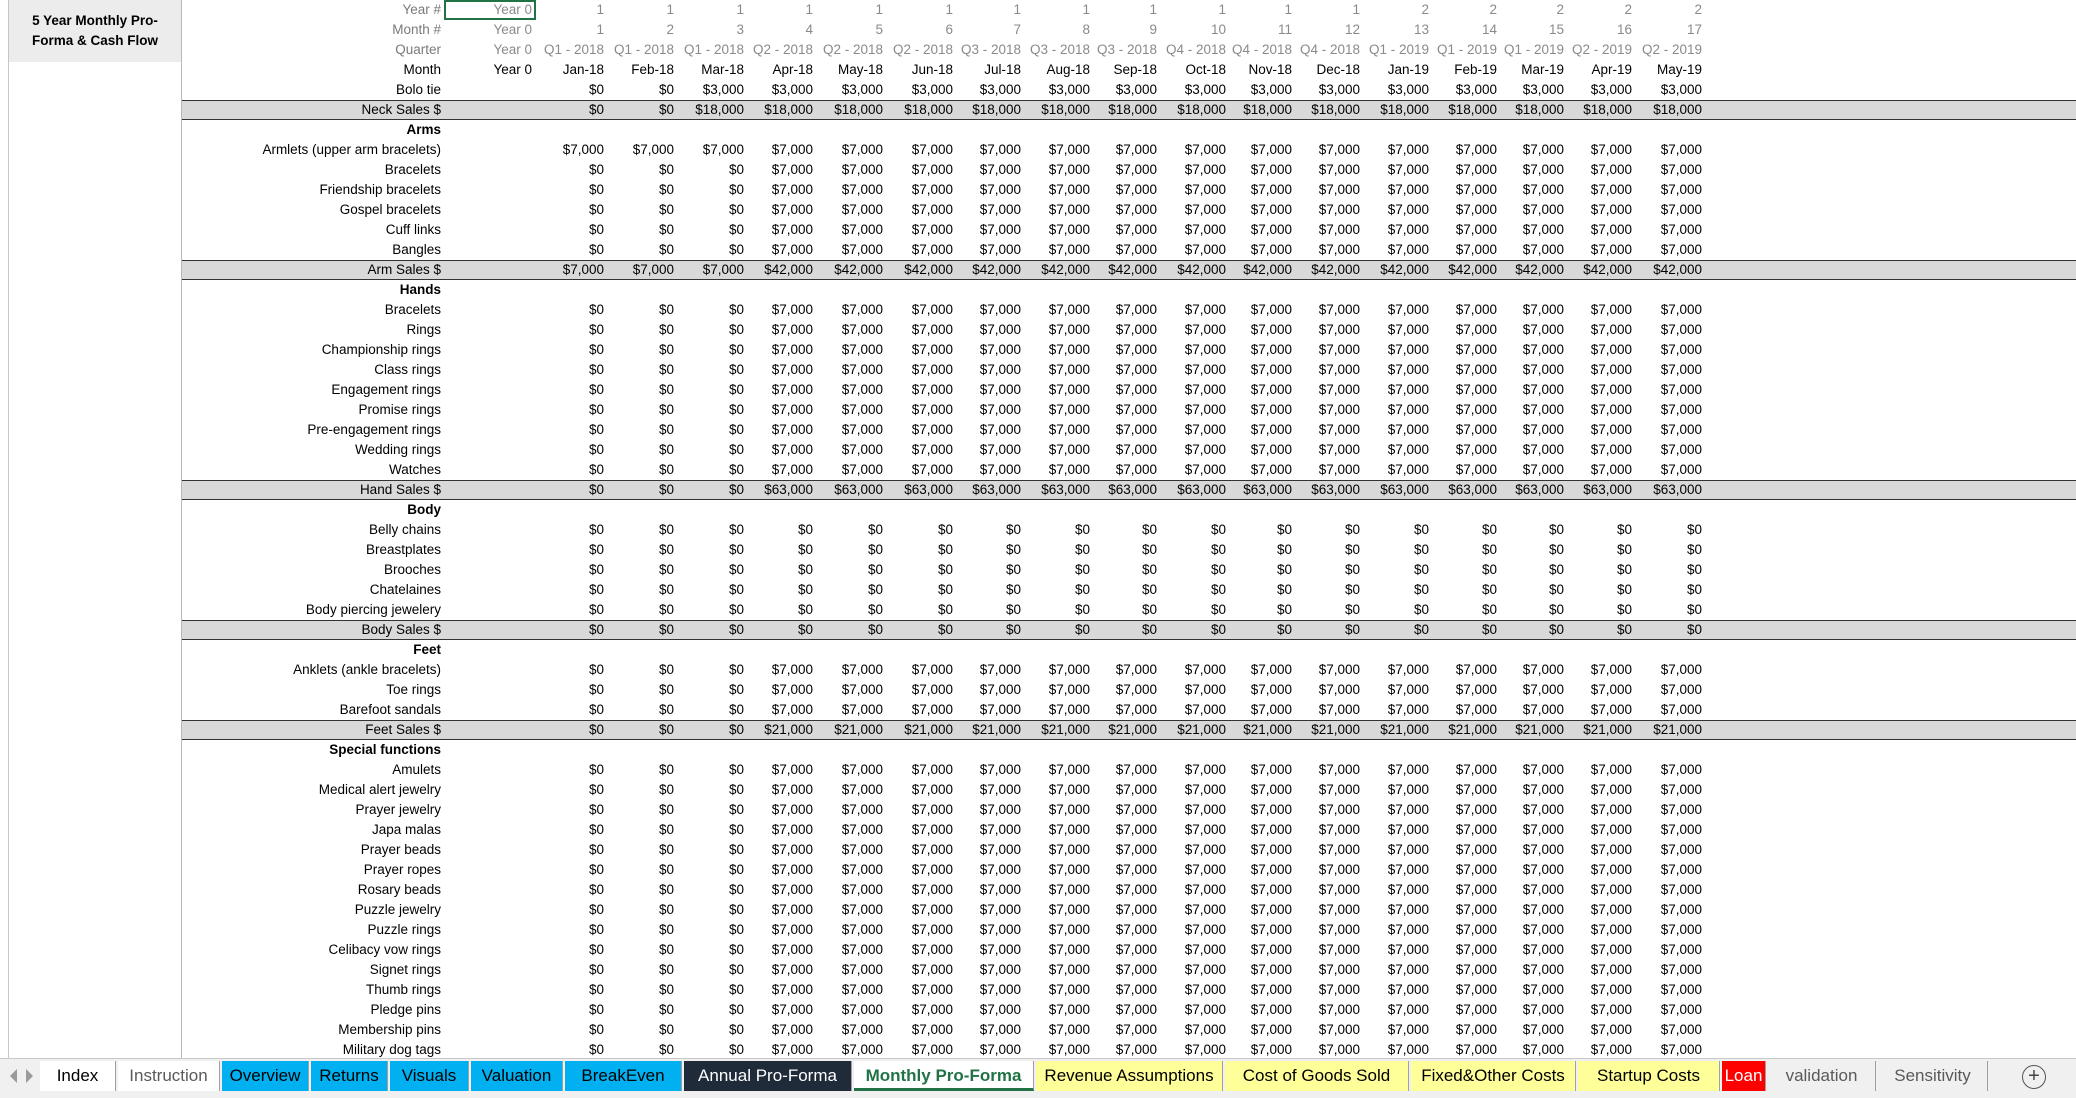 The image size is (2076, 1098). I want to click on table-cell: 16, so click(1602, 30).